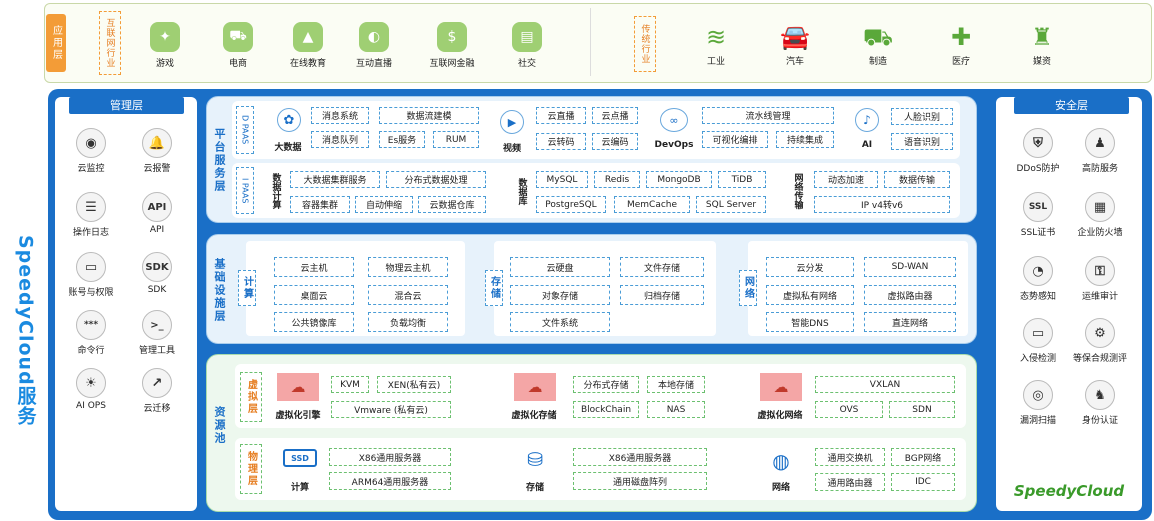 This screenshot has width=1154, height=521. I want to click on svc-local-storage: 本地存储, so click(676, 384).